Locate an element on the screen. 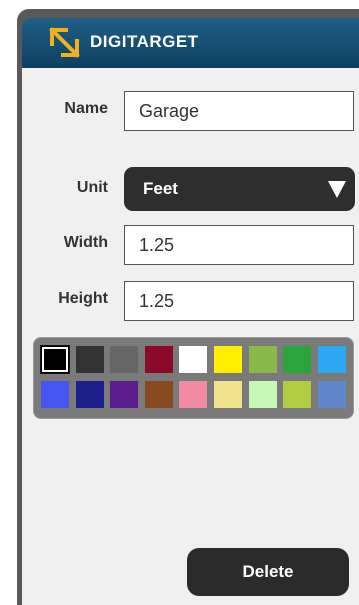 This screenshot has height=605, width=359. panel-header: DIGITARGET is located at coordinates (190, 43).